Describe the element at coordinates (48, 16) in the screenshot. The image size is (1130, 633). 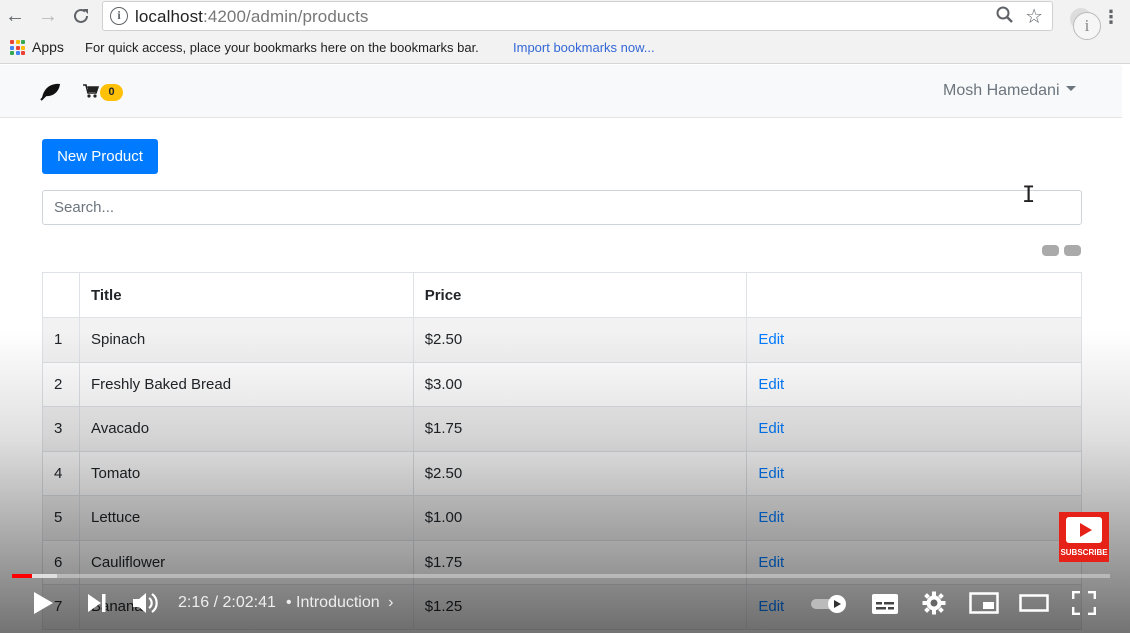
I see `forward-icon: →` at that location.